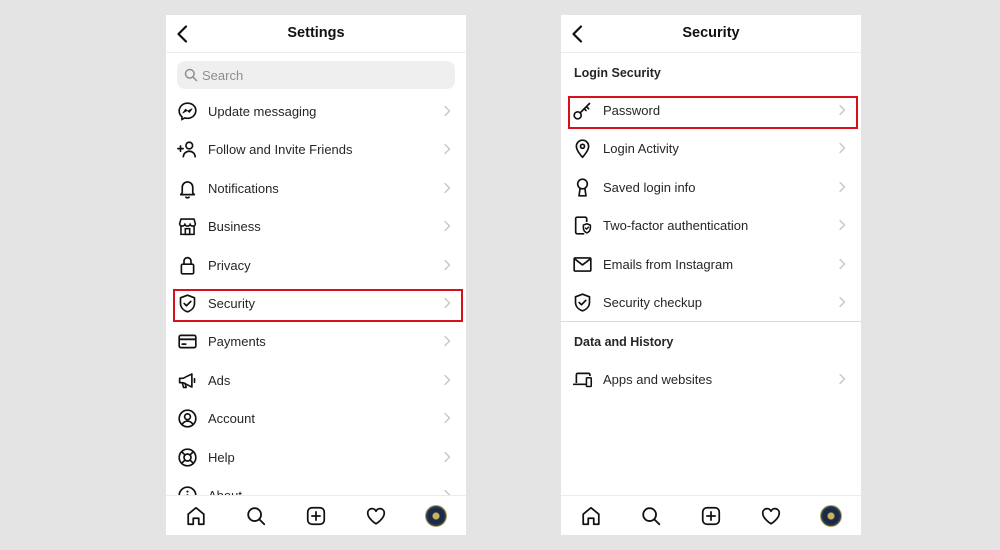 The width and height of the screenshot is (1000, 550). Describe the element at coordinates (711, 148) in the screenshot. I see `security-item-login-activity: Login Activity` at that location.